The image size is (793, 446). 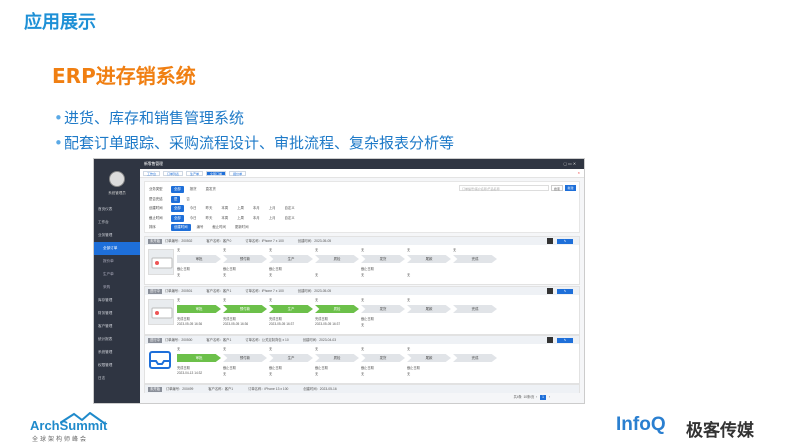 What do you see at coordinates (181, 227) in the screenshot?
I see `filter-chip: 创建时间` at bounding box center [181, 227].